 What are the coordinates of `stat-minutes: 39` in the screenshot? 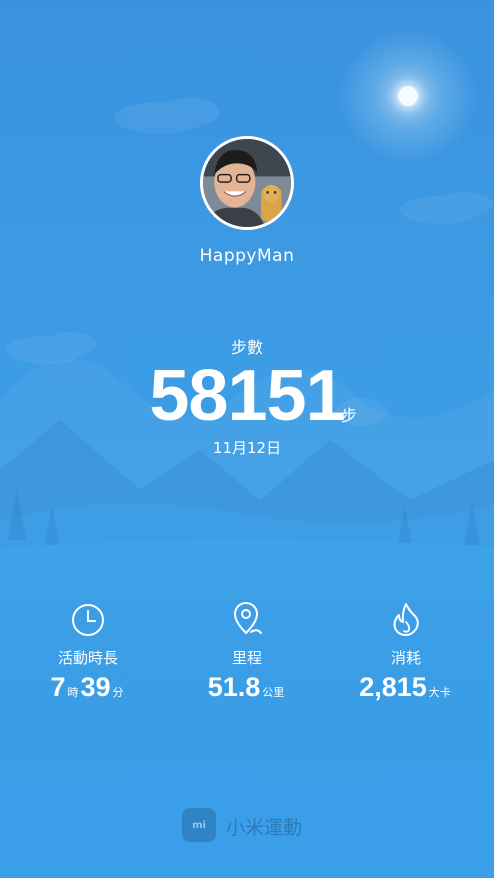 It's located at (95, 687).